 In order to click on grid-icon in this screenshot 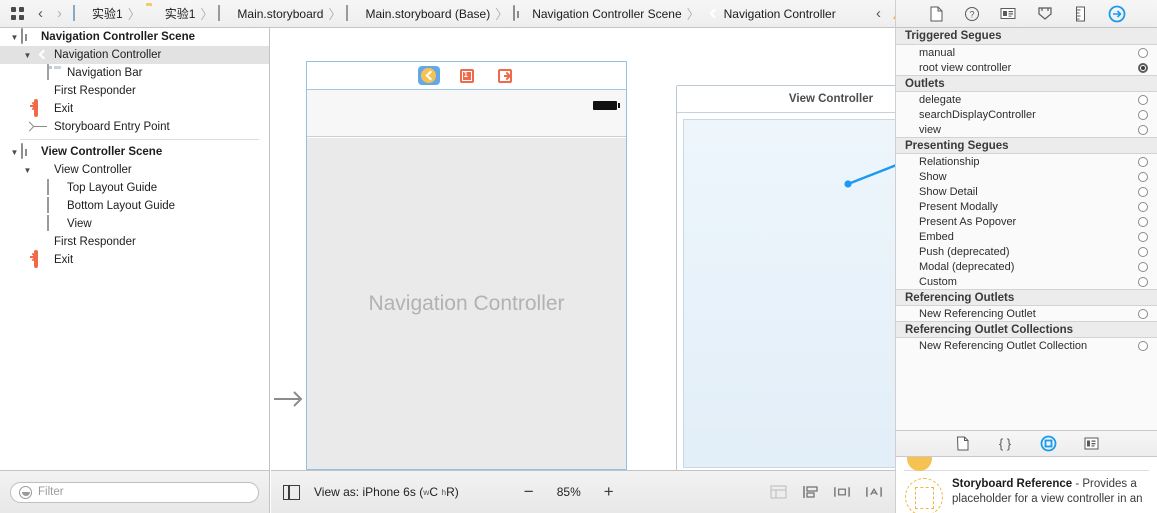, I will do `click(17, 14)`.